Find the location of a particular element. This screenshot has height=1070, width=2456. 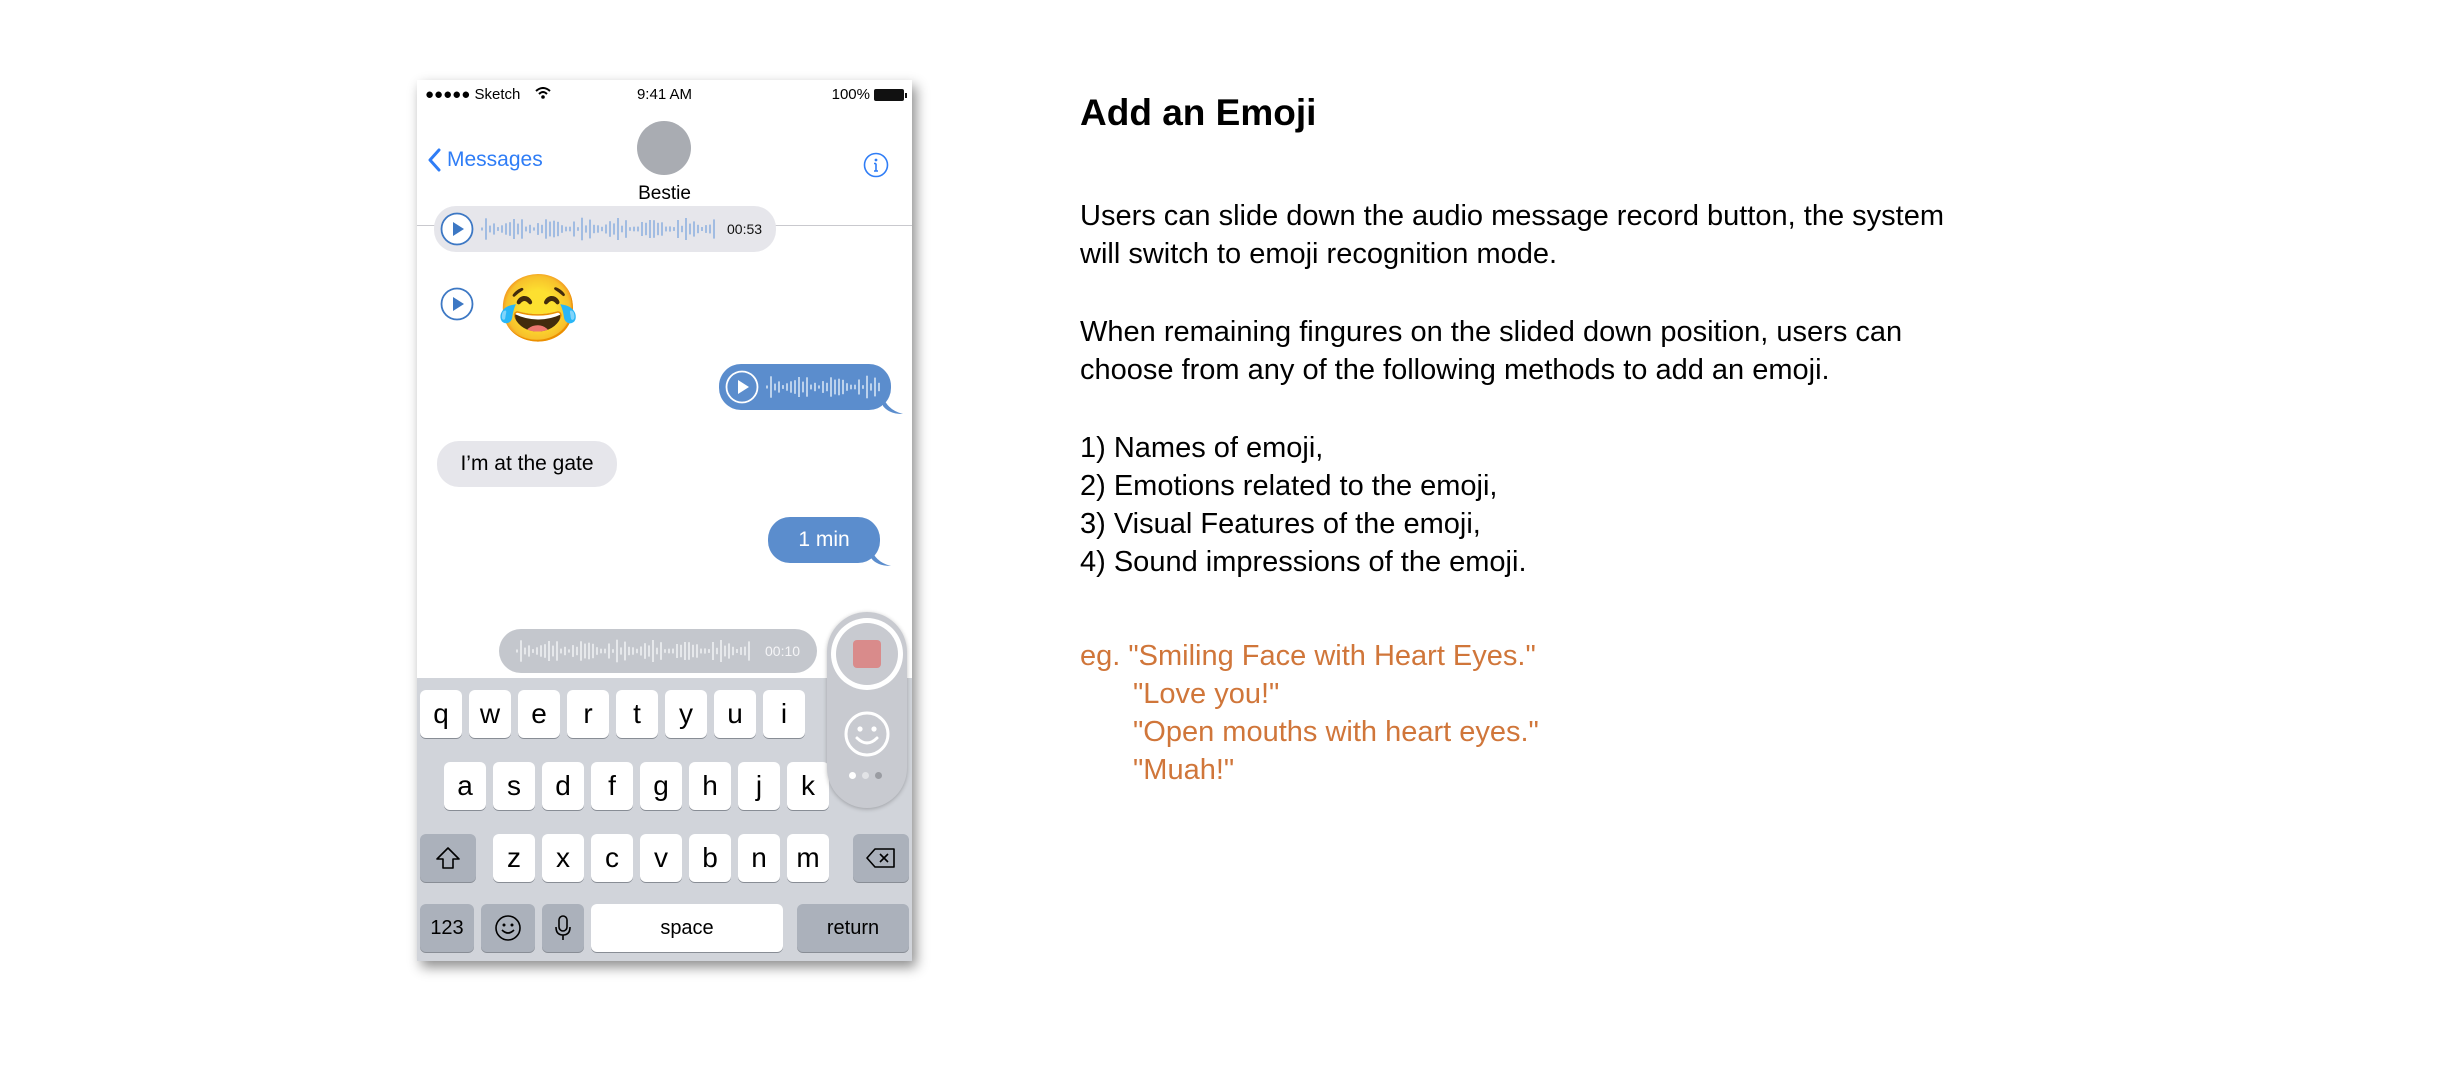

avatar is located at coordinates (664, 148).